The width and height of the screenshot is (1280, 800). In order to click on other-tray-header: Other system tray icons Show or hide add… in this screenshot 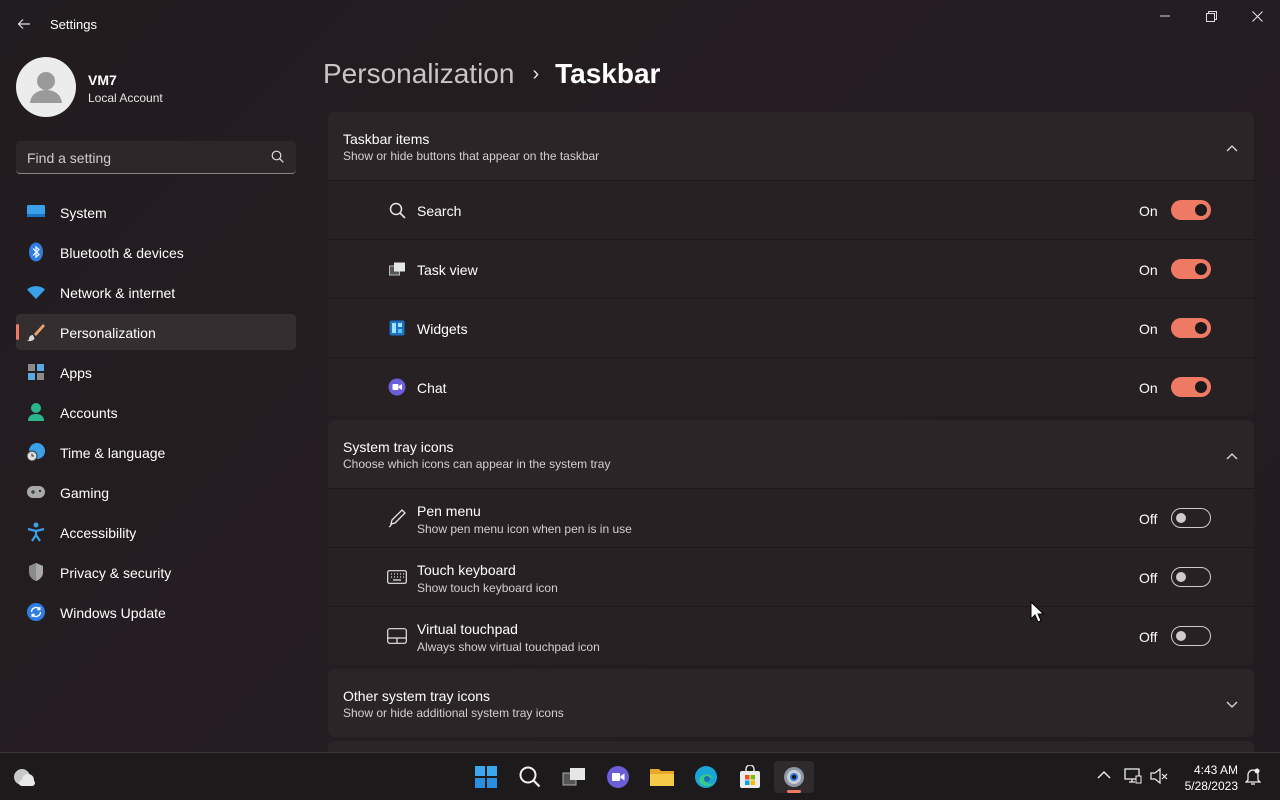, I will do `click(791, 703)`.